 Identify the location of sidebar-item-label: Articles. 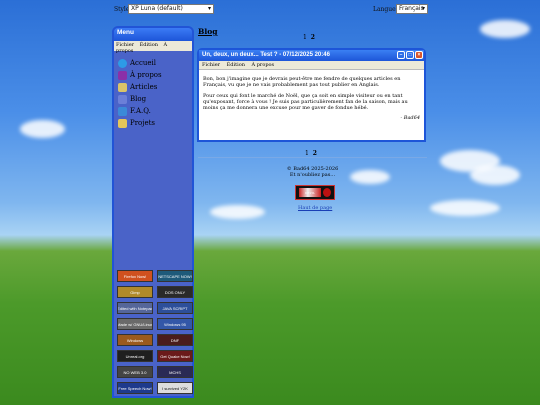
(144, 87).